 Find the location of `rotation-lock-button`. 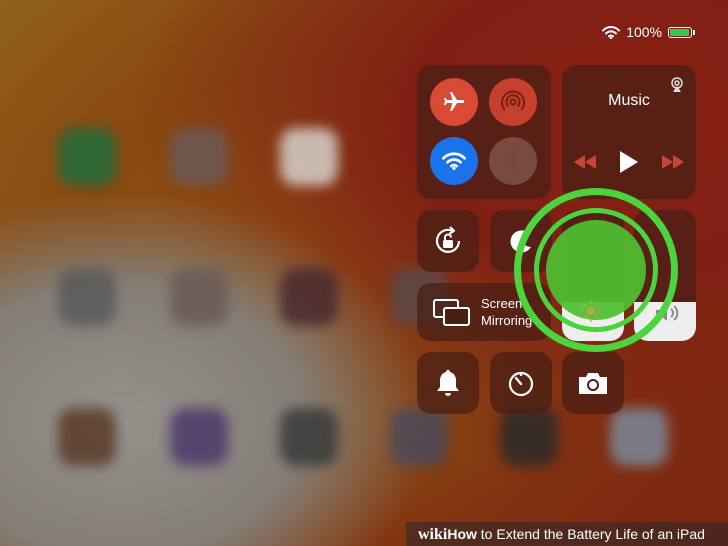

rotation-lock-button is located at coordinates (448, 241).